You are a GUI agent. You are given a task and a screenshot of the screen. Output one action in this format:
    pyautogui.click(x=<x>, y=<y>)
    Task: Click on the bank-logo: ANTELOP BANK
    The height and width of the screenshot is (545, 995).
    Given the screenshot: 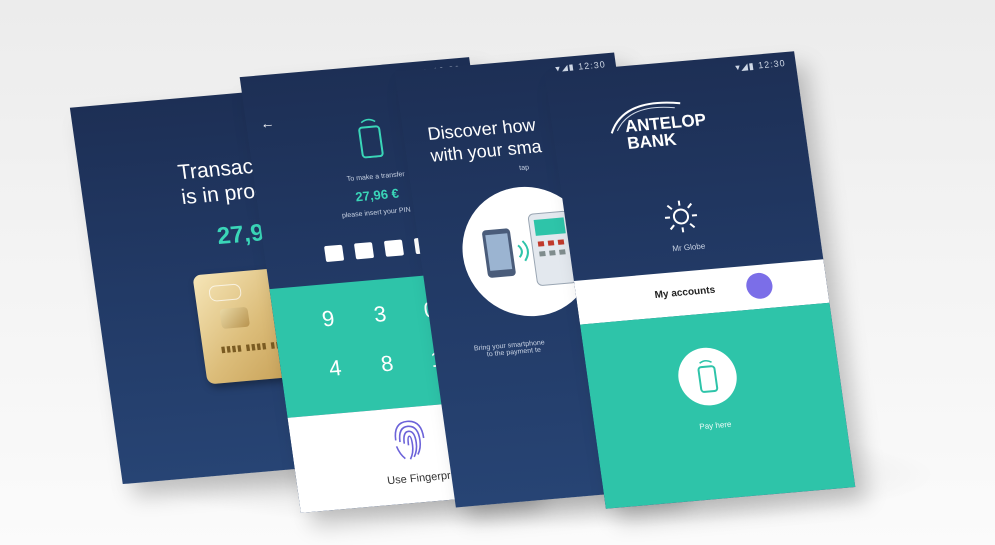 What is the action you would take?
    pyautogui.click(x=667, y=131)
    